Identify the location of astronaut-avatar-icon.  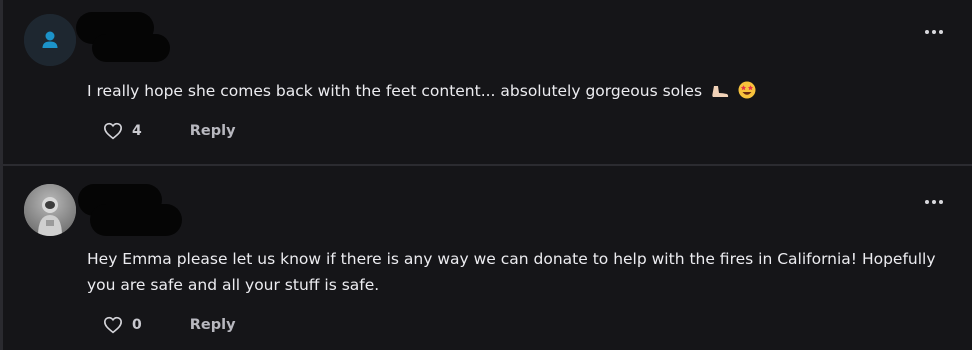
(50, 210).